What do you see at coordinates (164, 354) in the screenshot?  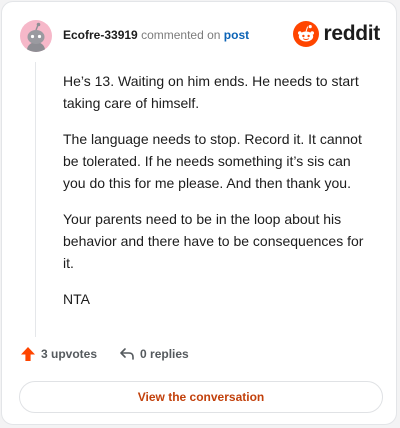 I see `reply-count: 0 replies` at bounding box center [164, 354].